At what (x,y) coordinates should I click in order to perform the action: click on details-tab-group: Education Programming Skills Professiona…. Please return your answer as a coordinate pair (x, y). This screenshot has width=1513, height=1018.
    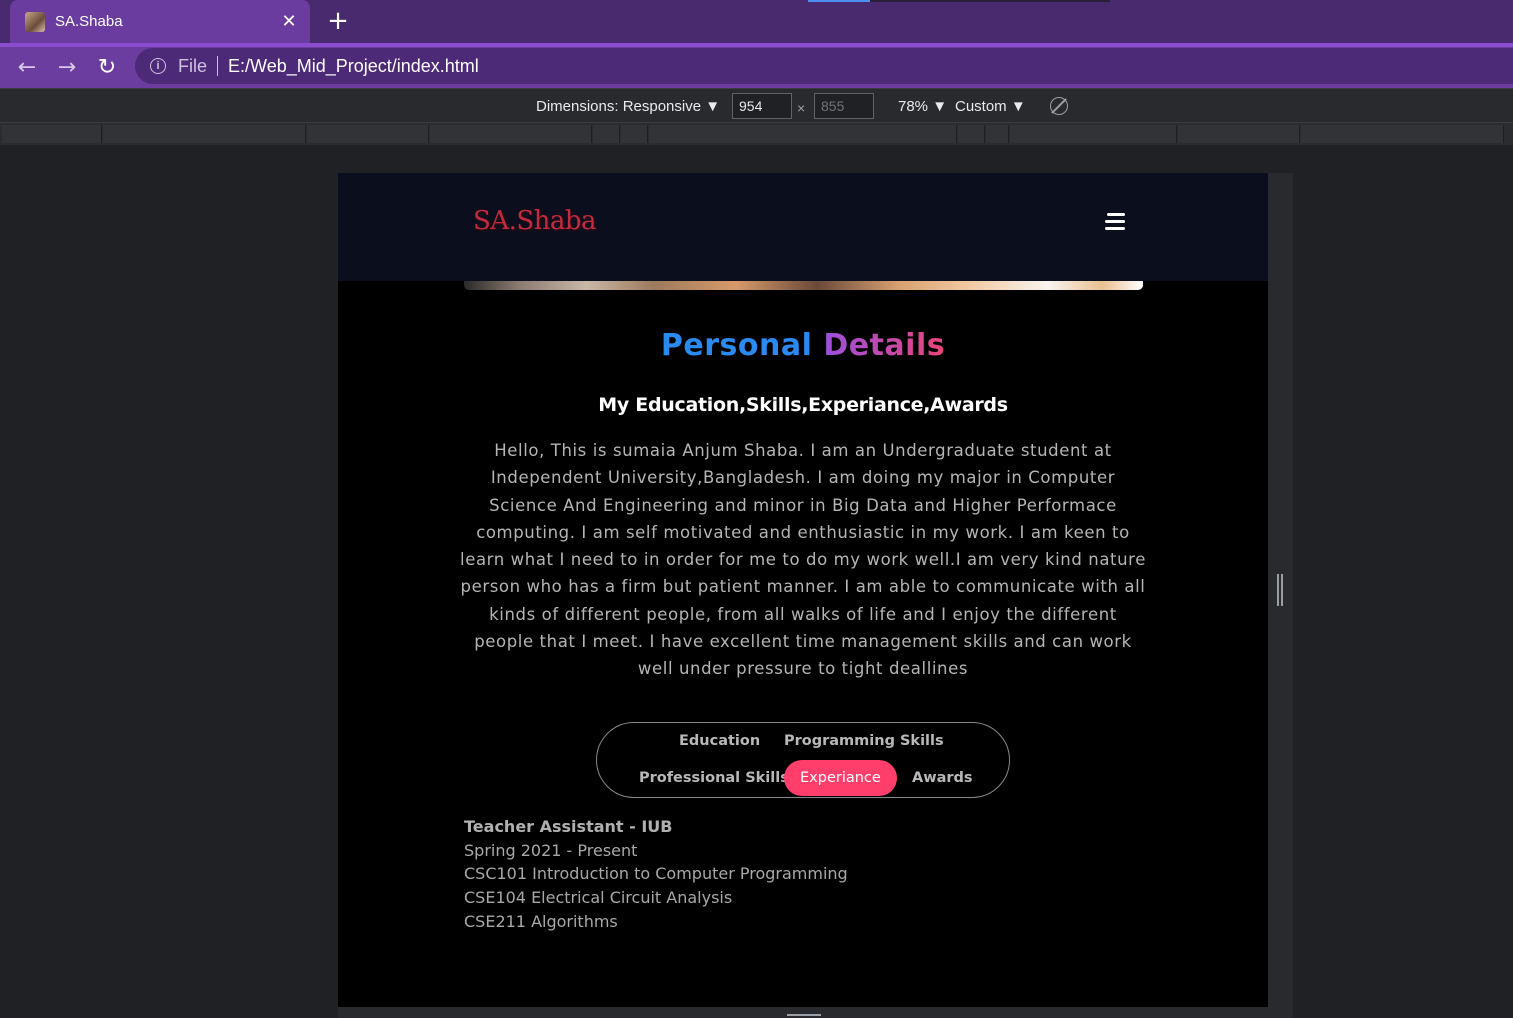
    Looking at the image, I should click on (803, 760).